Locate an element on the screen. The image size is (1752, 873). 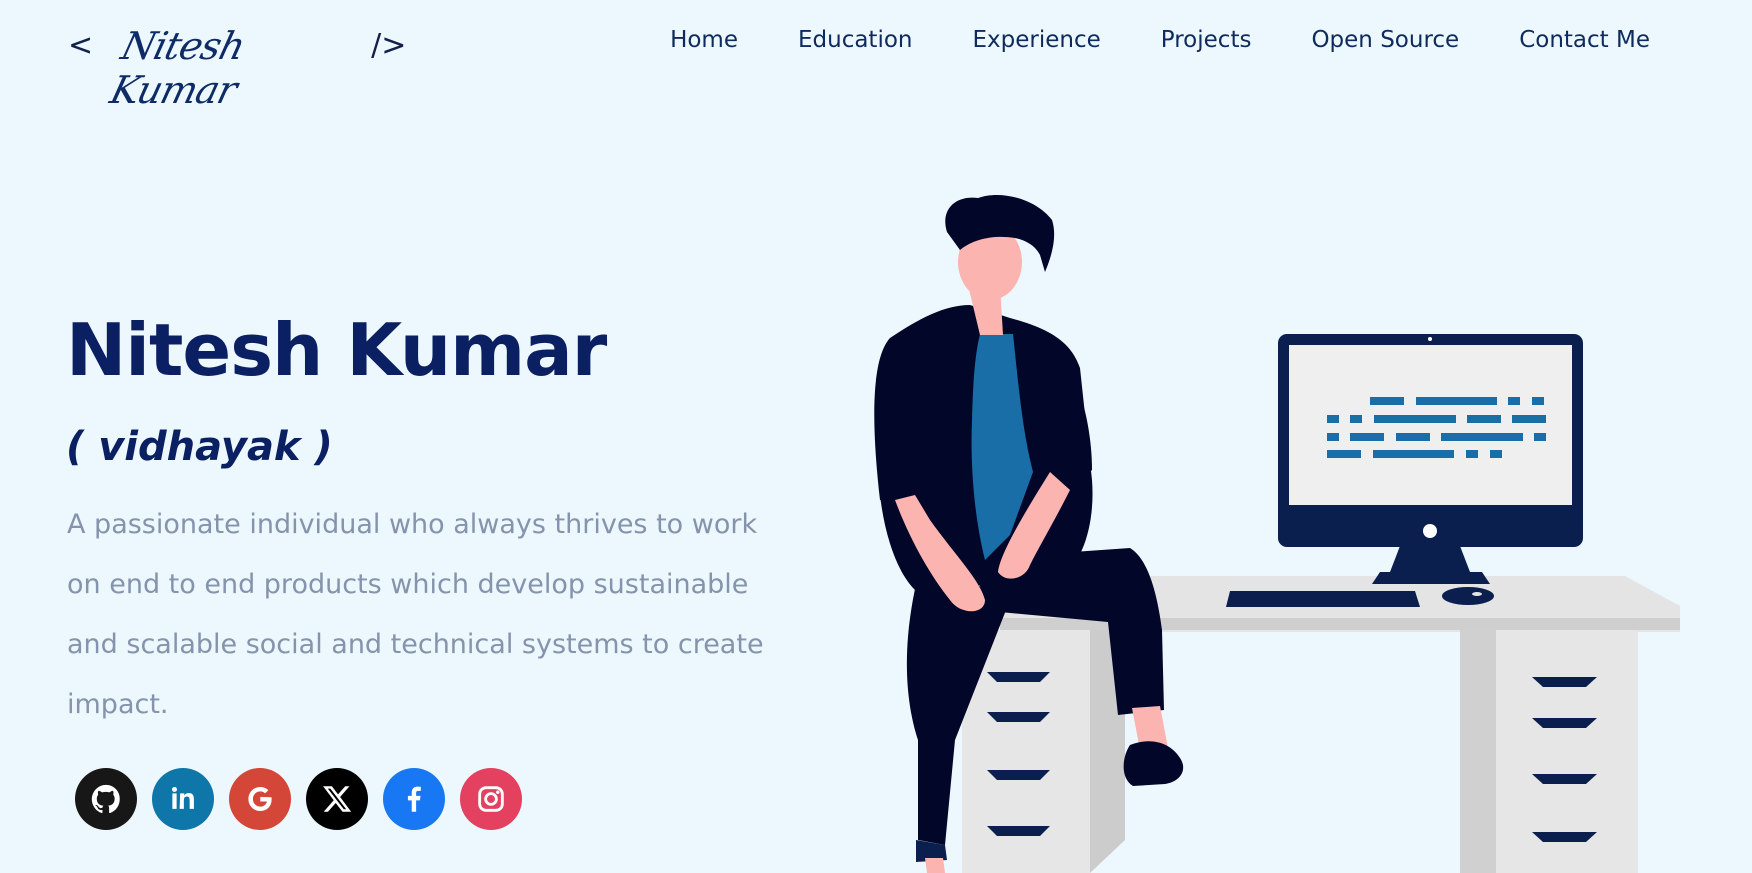
linkedin-icon is located at coordinates (183, 797).